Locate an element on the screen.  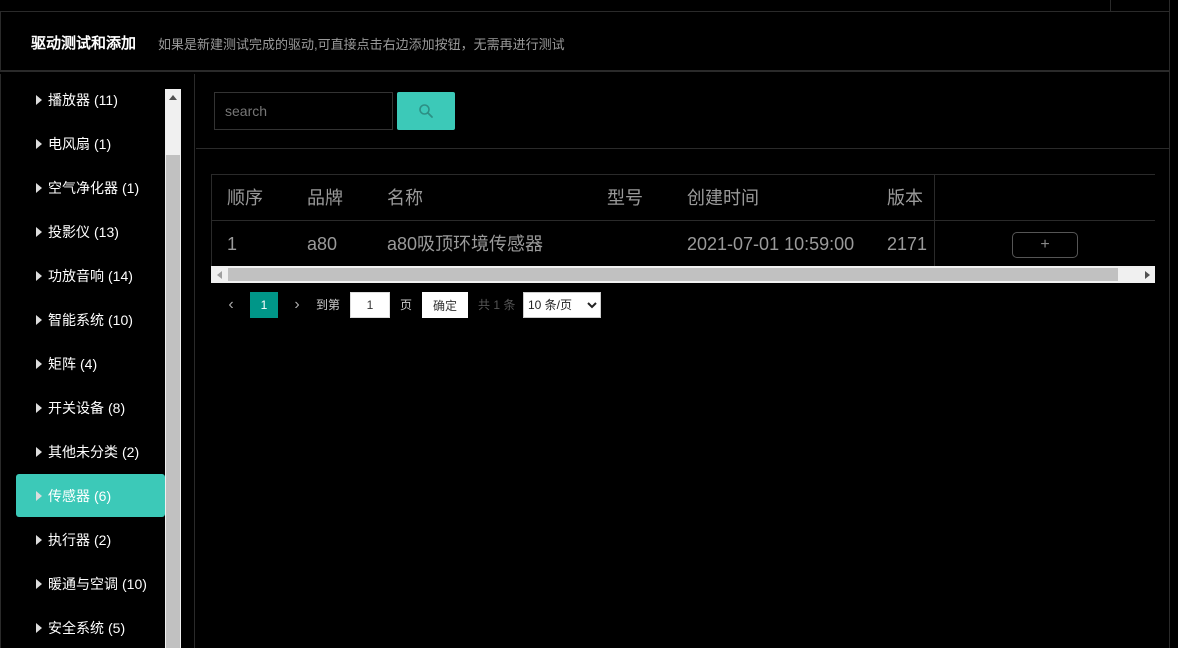
sidebar-item: 投影仪 (13) is located at coordinates (90, 231).